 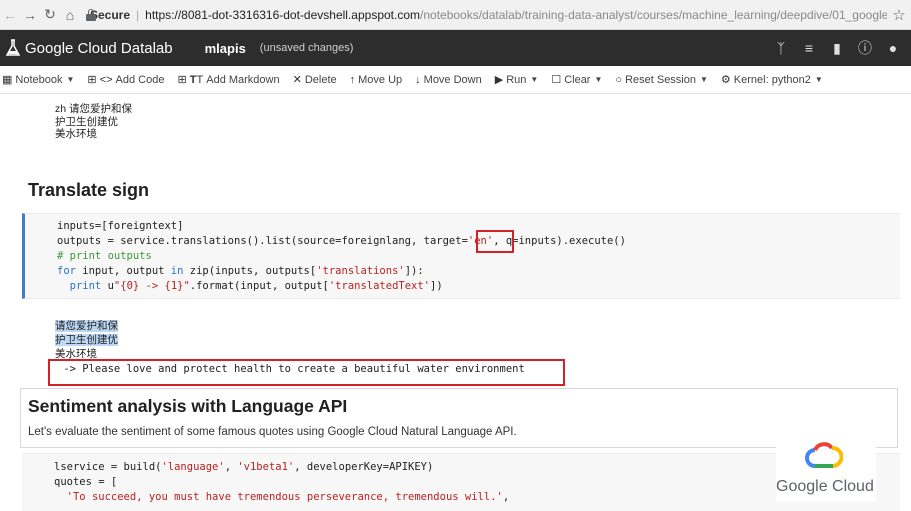 What do you see at coordinates (781, 48) in the screenshot?
I see `branch-icon: ᛉ` at bounding box center [781, 48].